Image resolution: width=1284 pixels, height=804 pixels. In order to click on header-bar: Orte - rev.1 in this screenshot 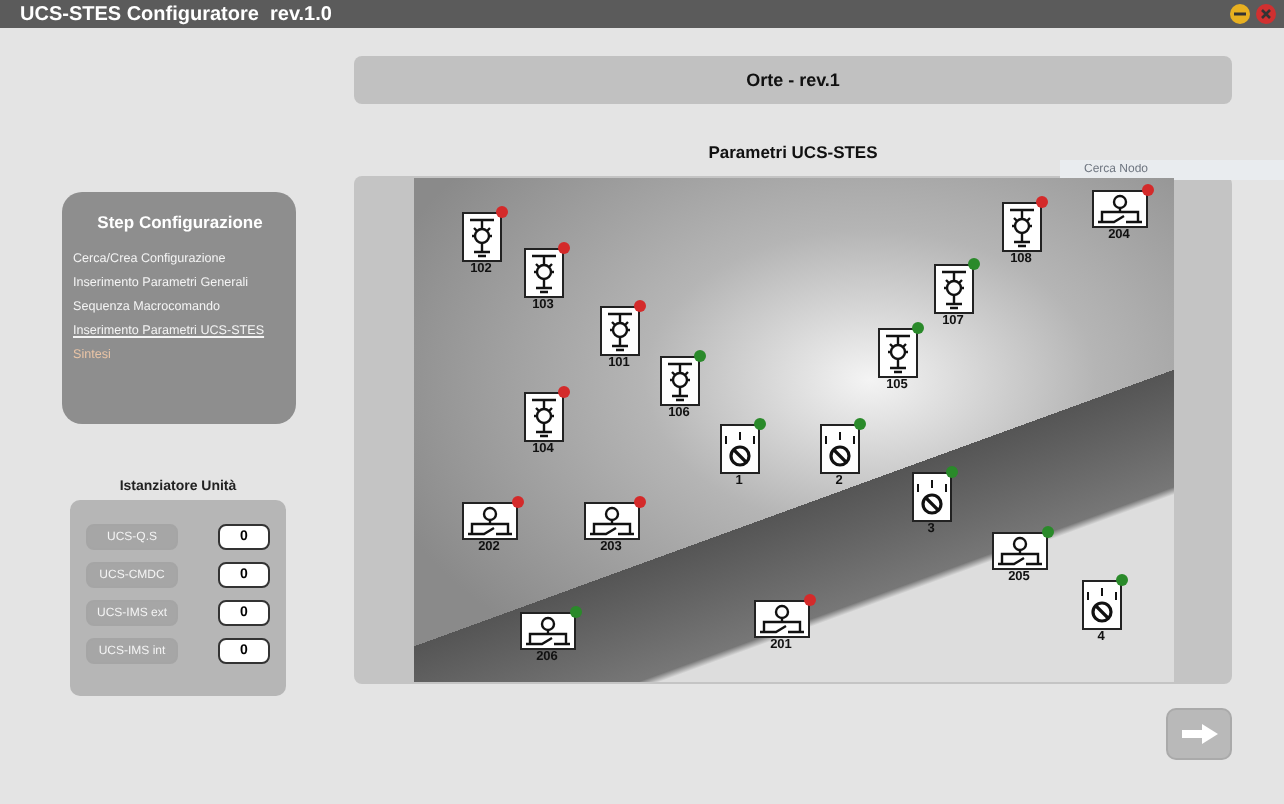, I will do `click(793, 80)`.